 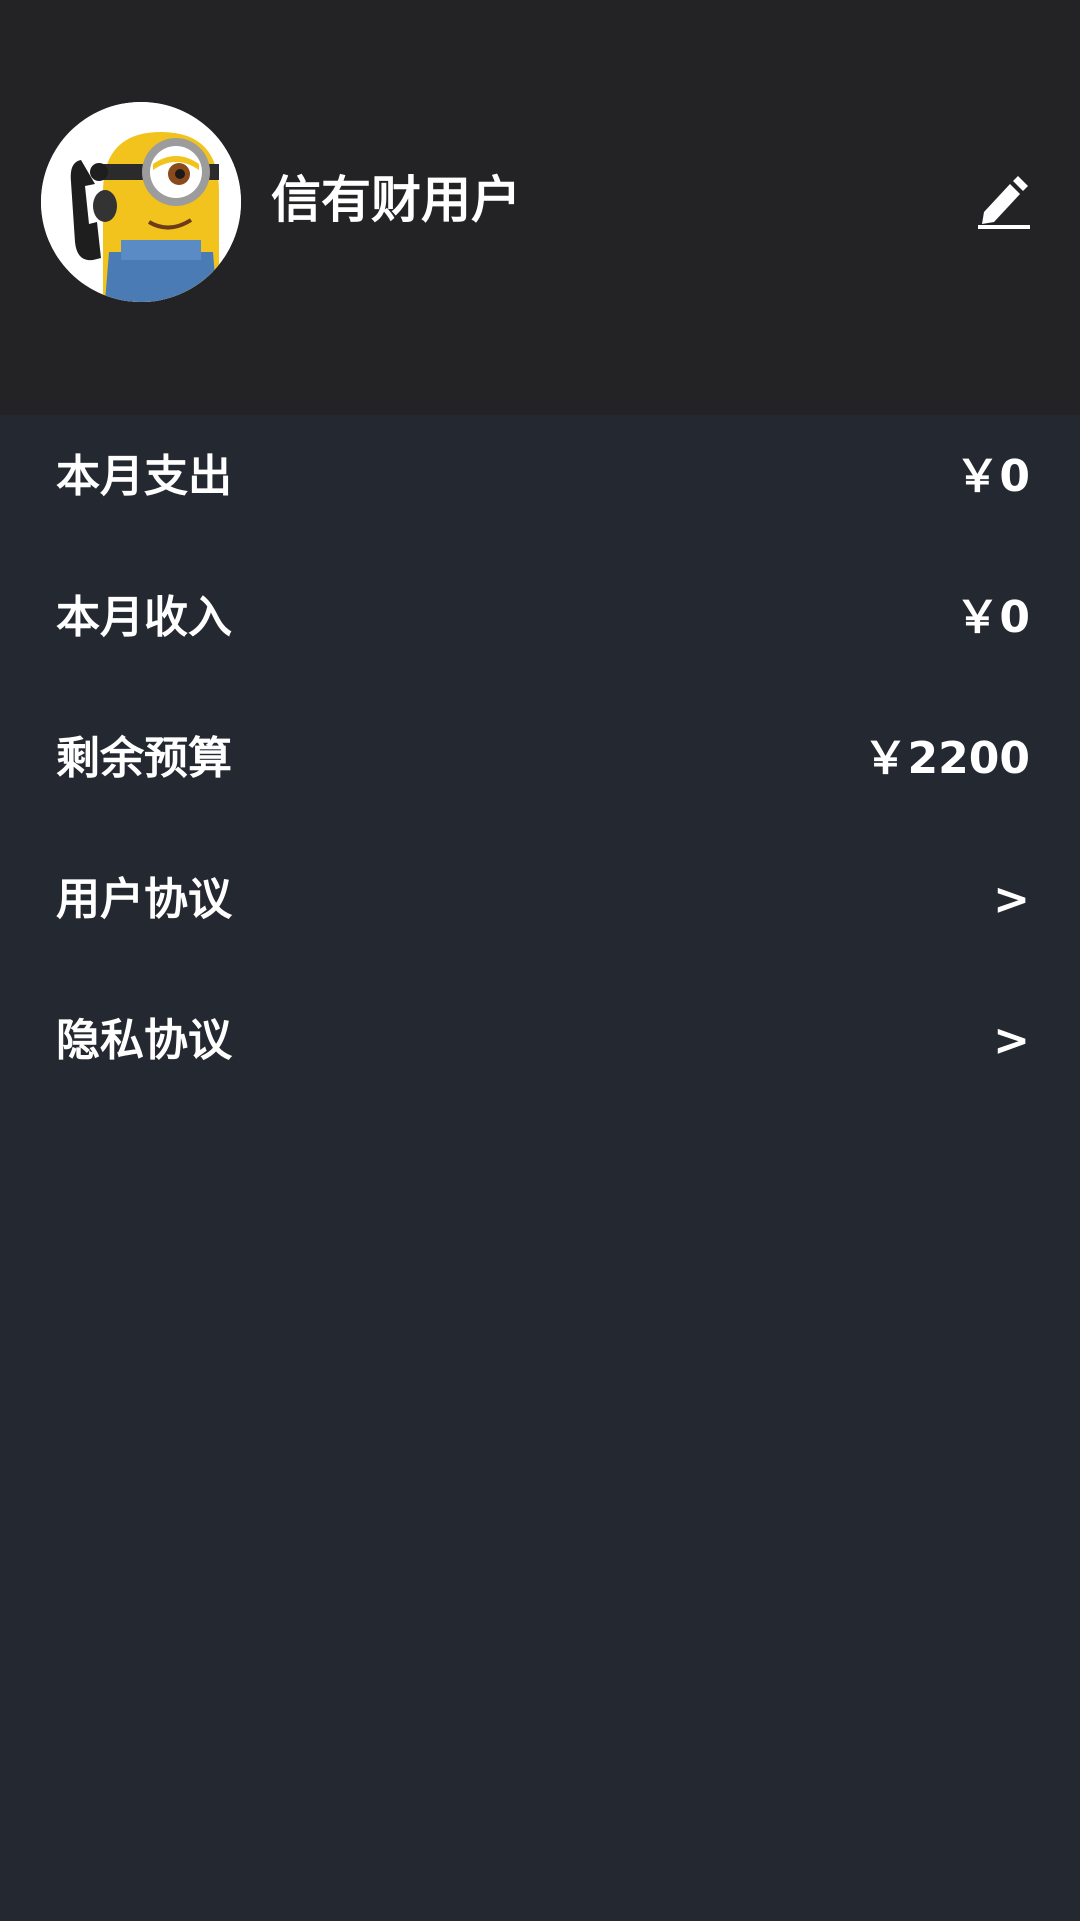 I want to click on stat-label: 本月支出, so click(x=144, y=476).